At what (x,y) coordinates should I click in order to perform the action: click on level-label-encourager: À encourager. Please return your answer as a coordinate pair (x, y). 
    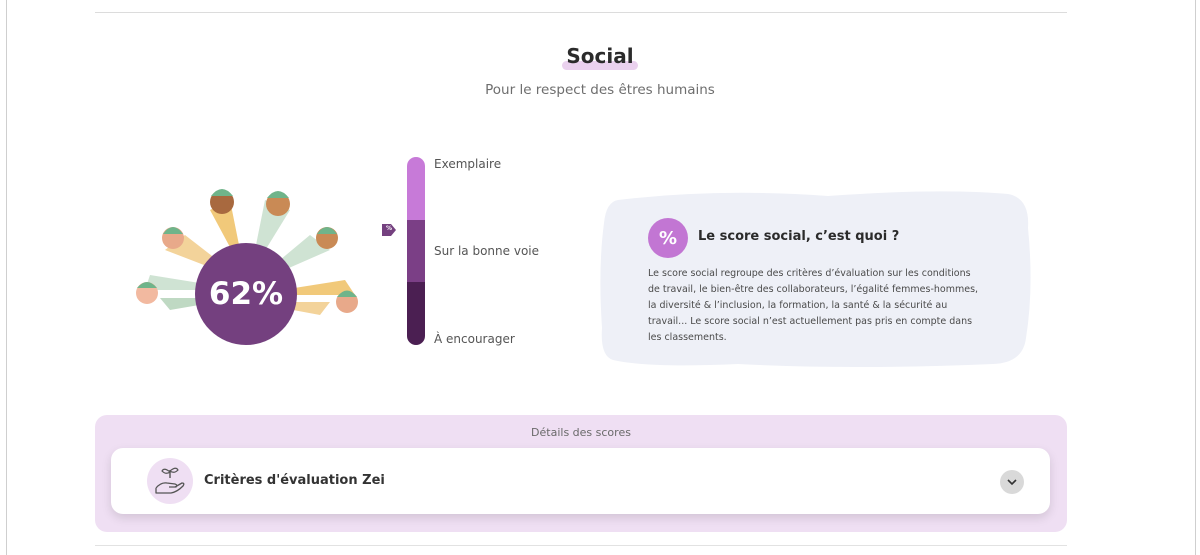
    Looking at the image, I should click on (474, 339).